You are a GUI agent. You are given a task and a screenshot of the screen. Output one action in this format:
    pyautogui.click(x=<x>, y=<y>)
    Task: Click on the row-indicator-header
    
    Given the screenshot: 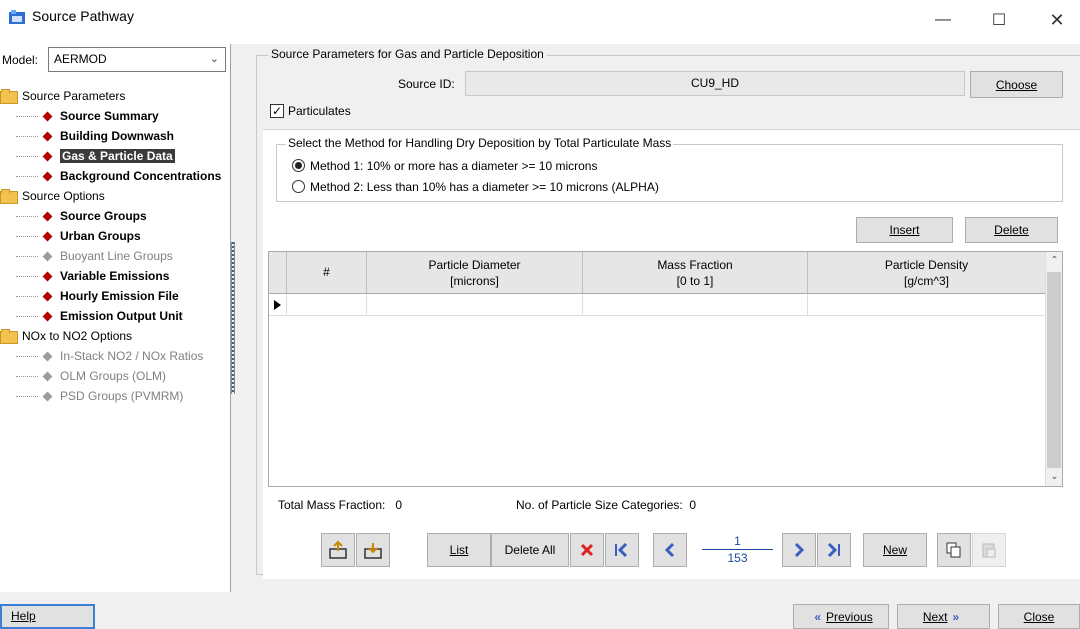 What is the action you would take?
    pyautogui.click(x=278, y=272)
    